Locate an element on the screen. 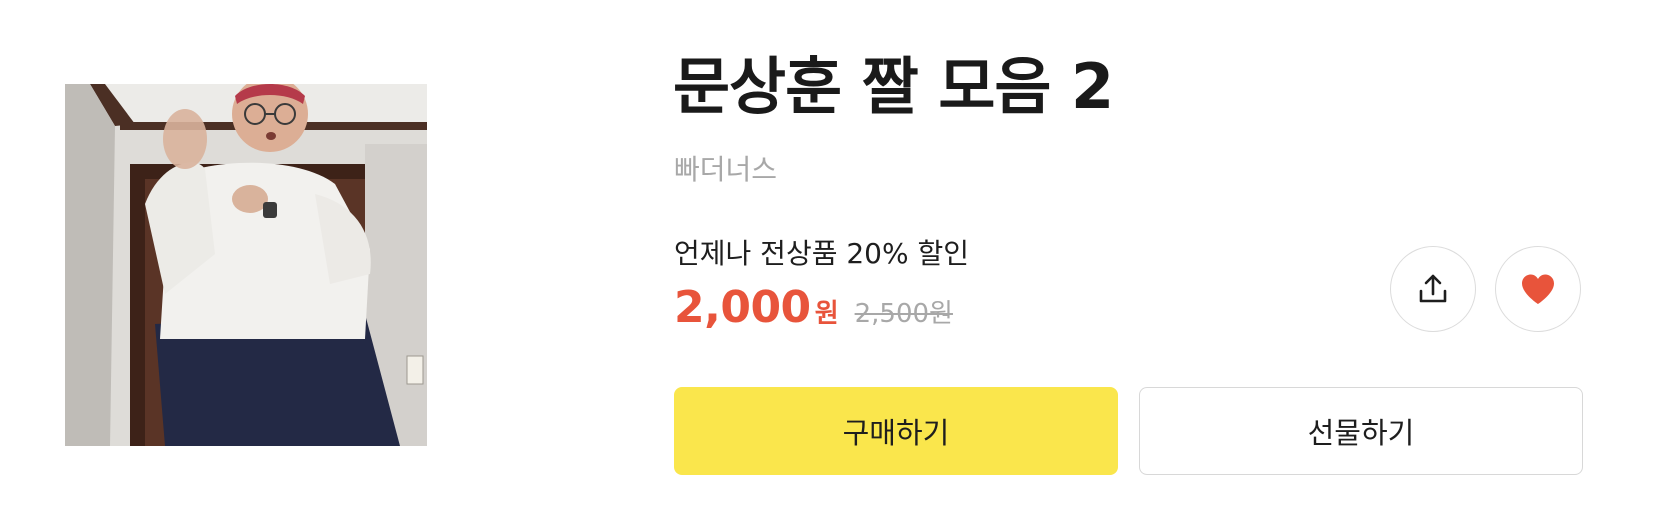 The height and width of the screenshot is (518, 1658). heart-icon is located at coordinates (1538, 289).